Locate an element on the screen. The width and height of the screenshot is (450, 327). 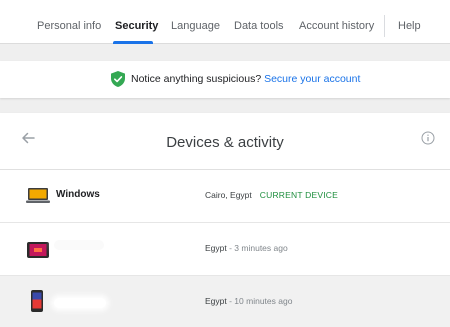
card-title: Devices & activity is located at coordinates (225, 142).